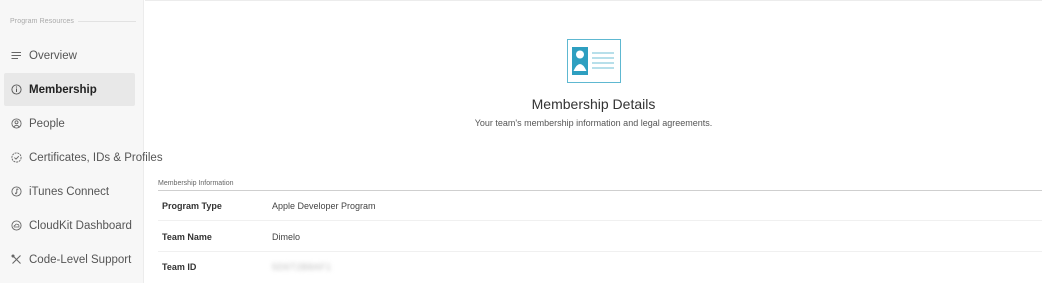 This screenshot has width=1042, height=283. Describe the element at coordinates (80, 259) in the screenshot. I see `sidebar-item-label: Code-Level Support` at that location.